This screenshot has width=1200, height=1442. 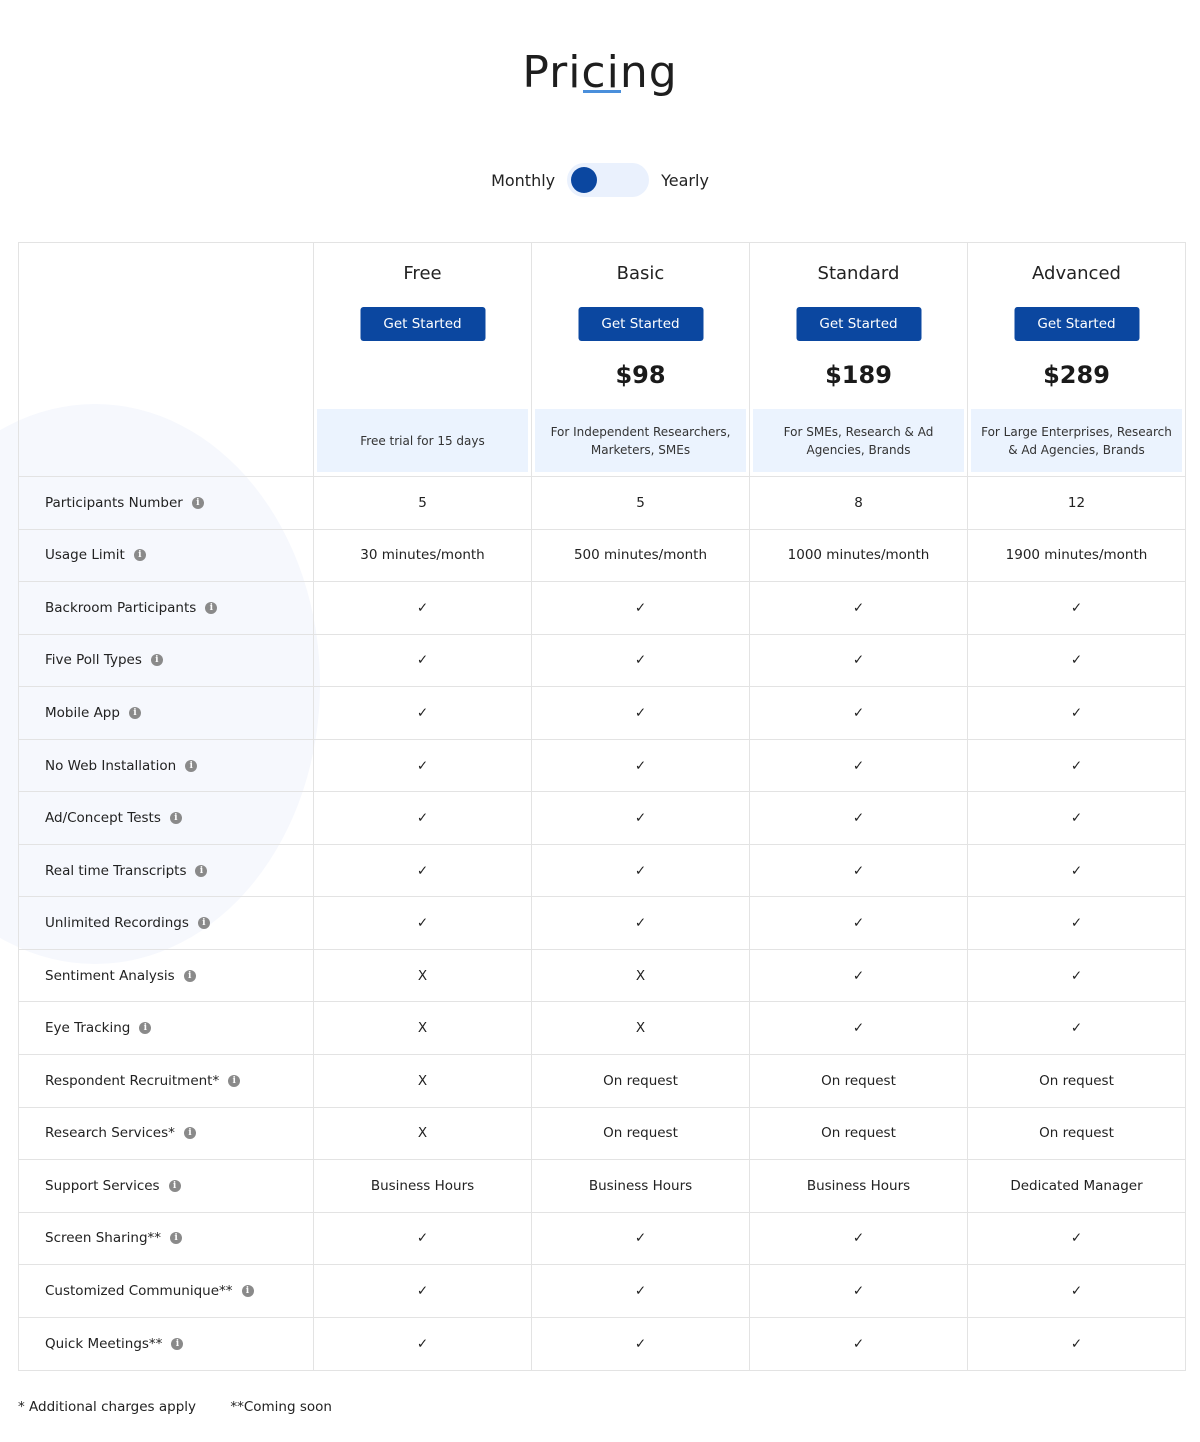 I want to click on feature-label-cell: Unlimited Recordings i, so click(x=166, y=923).